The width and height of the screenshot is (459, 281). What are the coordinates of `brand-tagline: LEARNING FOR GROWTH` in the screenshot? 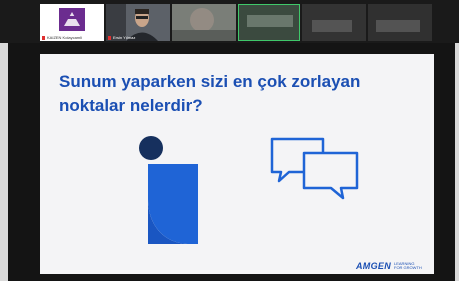 It's located at (408, 266).